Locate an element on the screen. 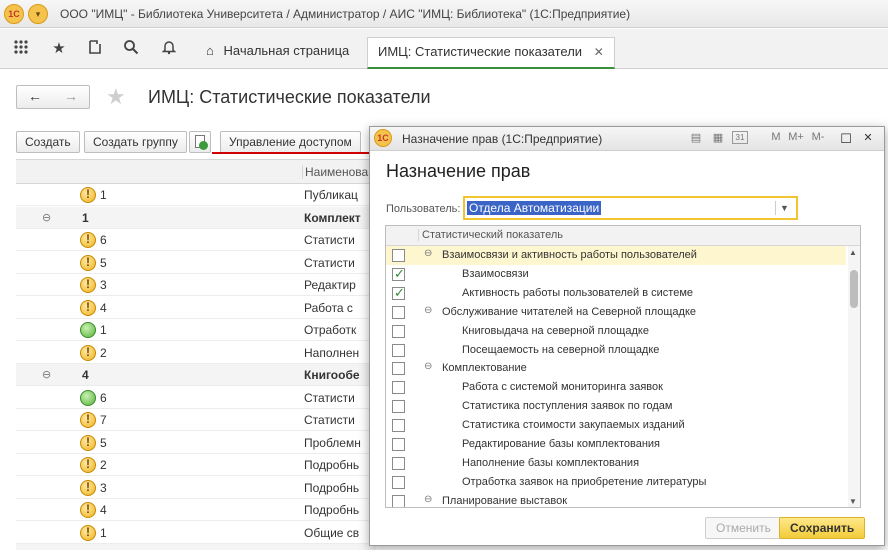 This screenshot has width=888, height=550. cancel-button: Отменить is located at coordinates (743, 528).